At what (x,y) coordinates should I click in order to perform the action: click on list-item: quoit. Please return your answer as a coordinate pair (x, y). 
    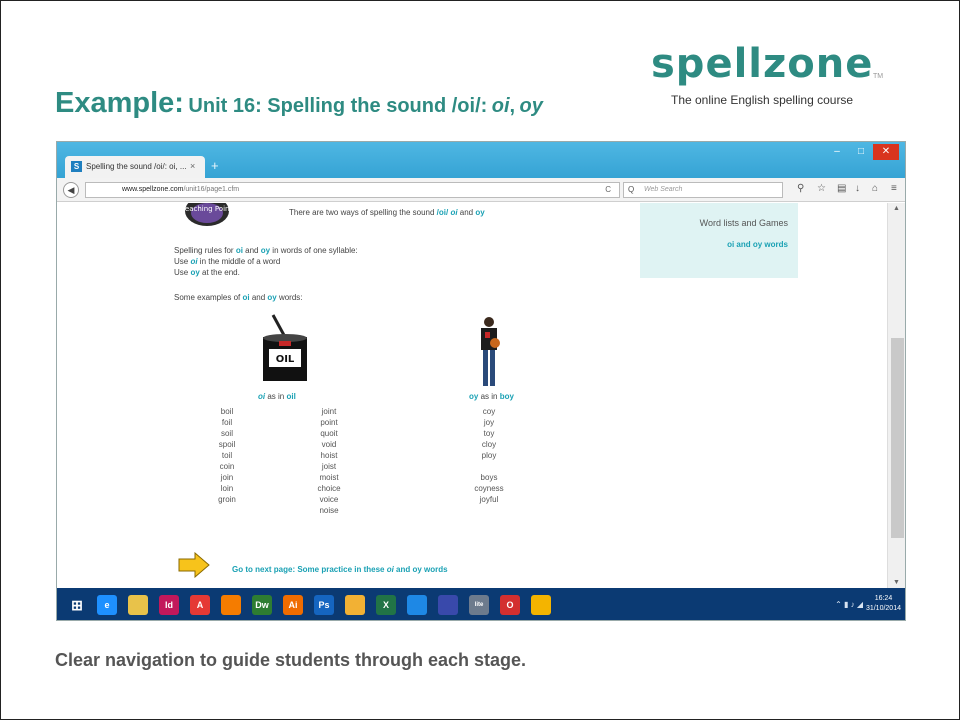
    Looking at the image, I should click on (329, 433).